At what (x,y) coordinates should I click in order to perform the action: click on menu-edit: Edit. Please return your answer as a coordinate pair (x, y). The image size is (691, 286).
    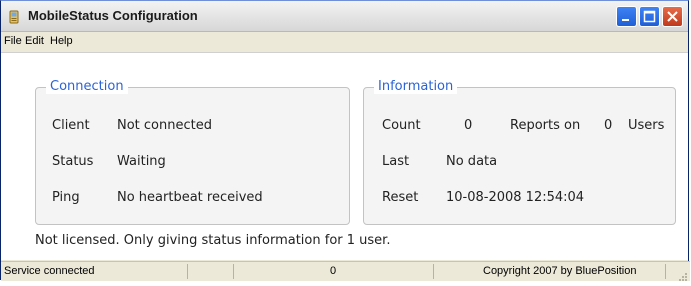
    Looking at the image, I should click on (34, 41).